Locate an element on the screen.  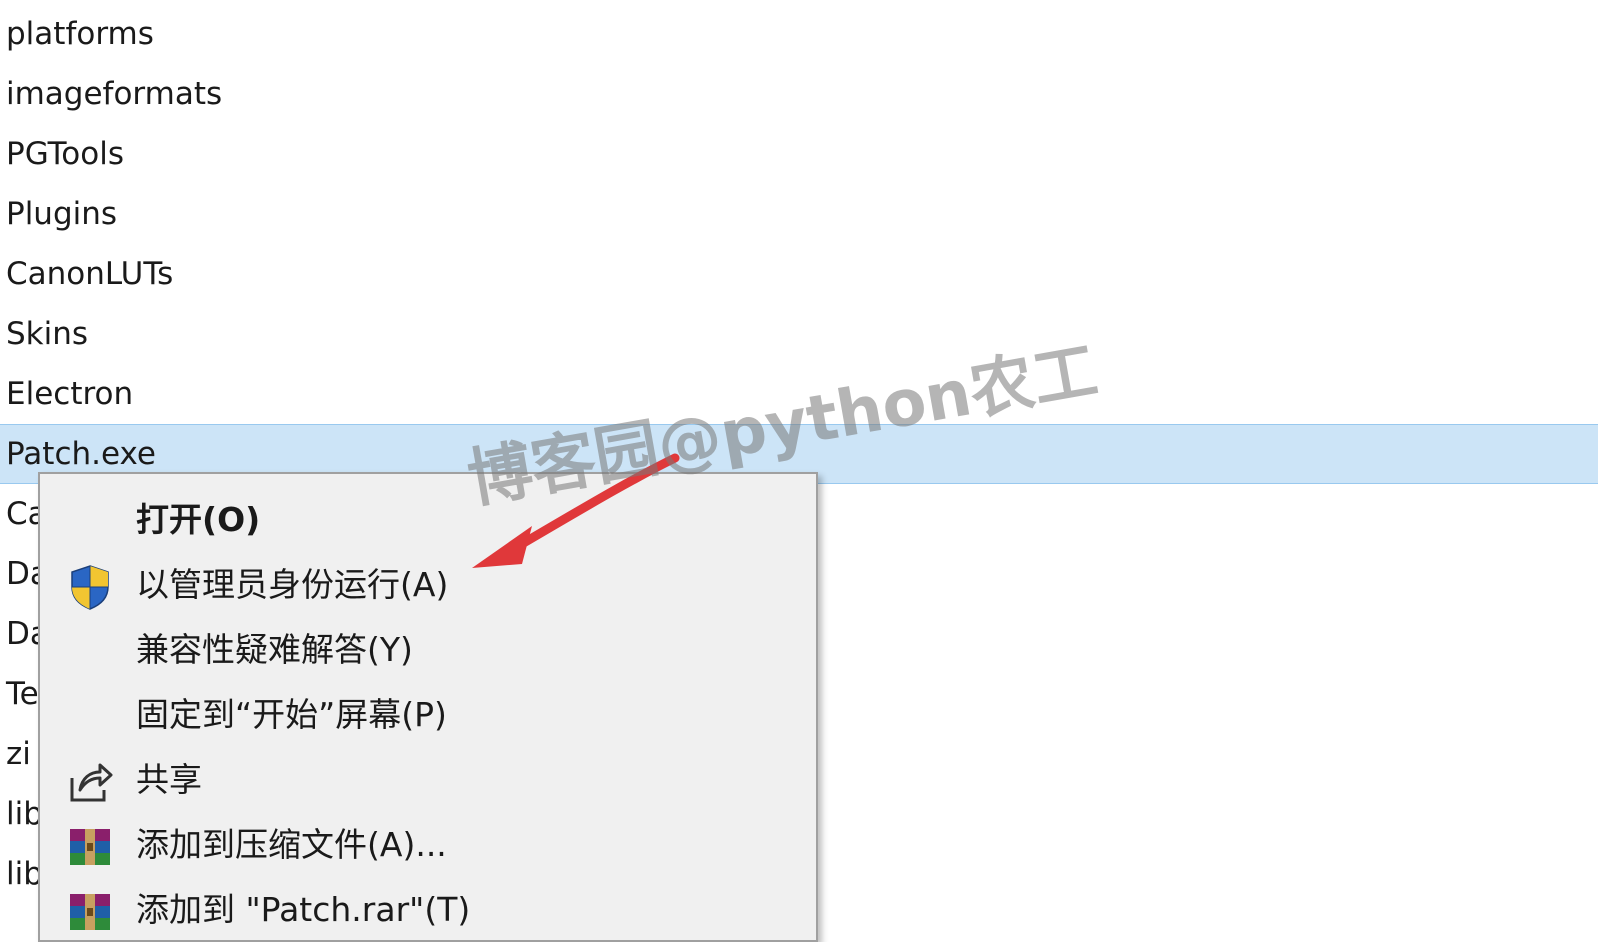
file-row-electron: Electron is located at coordinates (799, 394).